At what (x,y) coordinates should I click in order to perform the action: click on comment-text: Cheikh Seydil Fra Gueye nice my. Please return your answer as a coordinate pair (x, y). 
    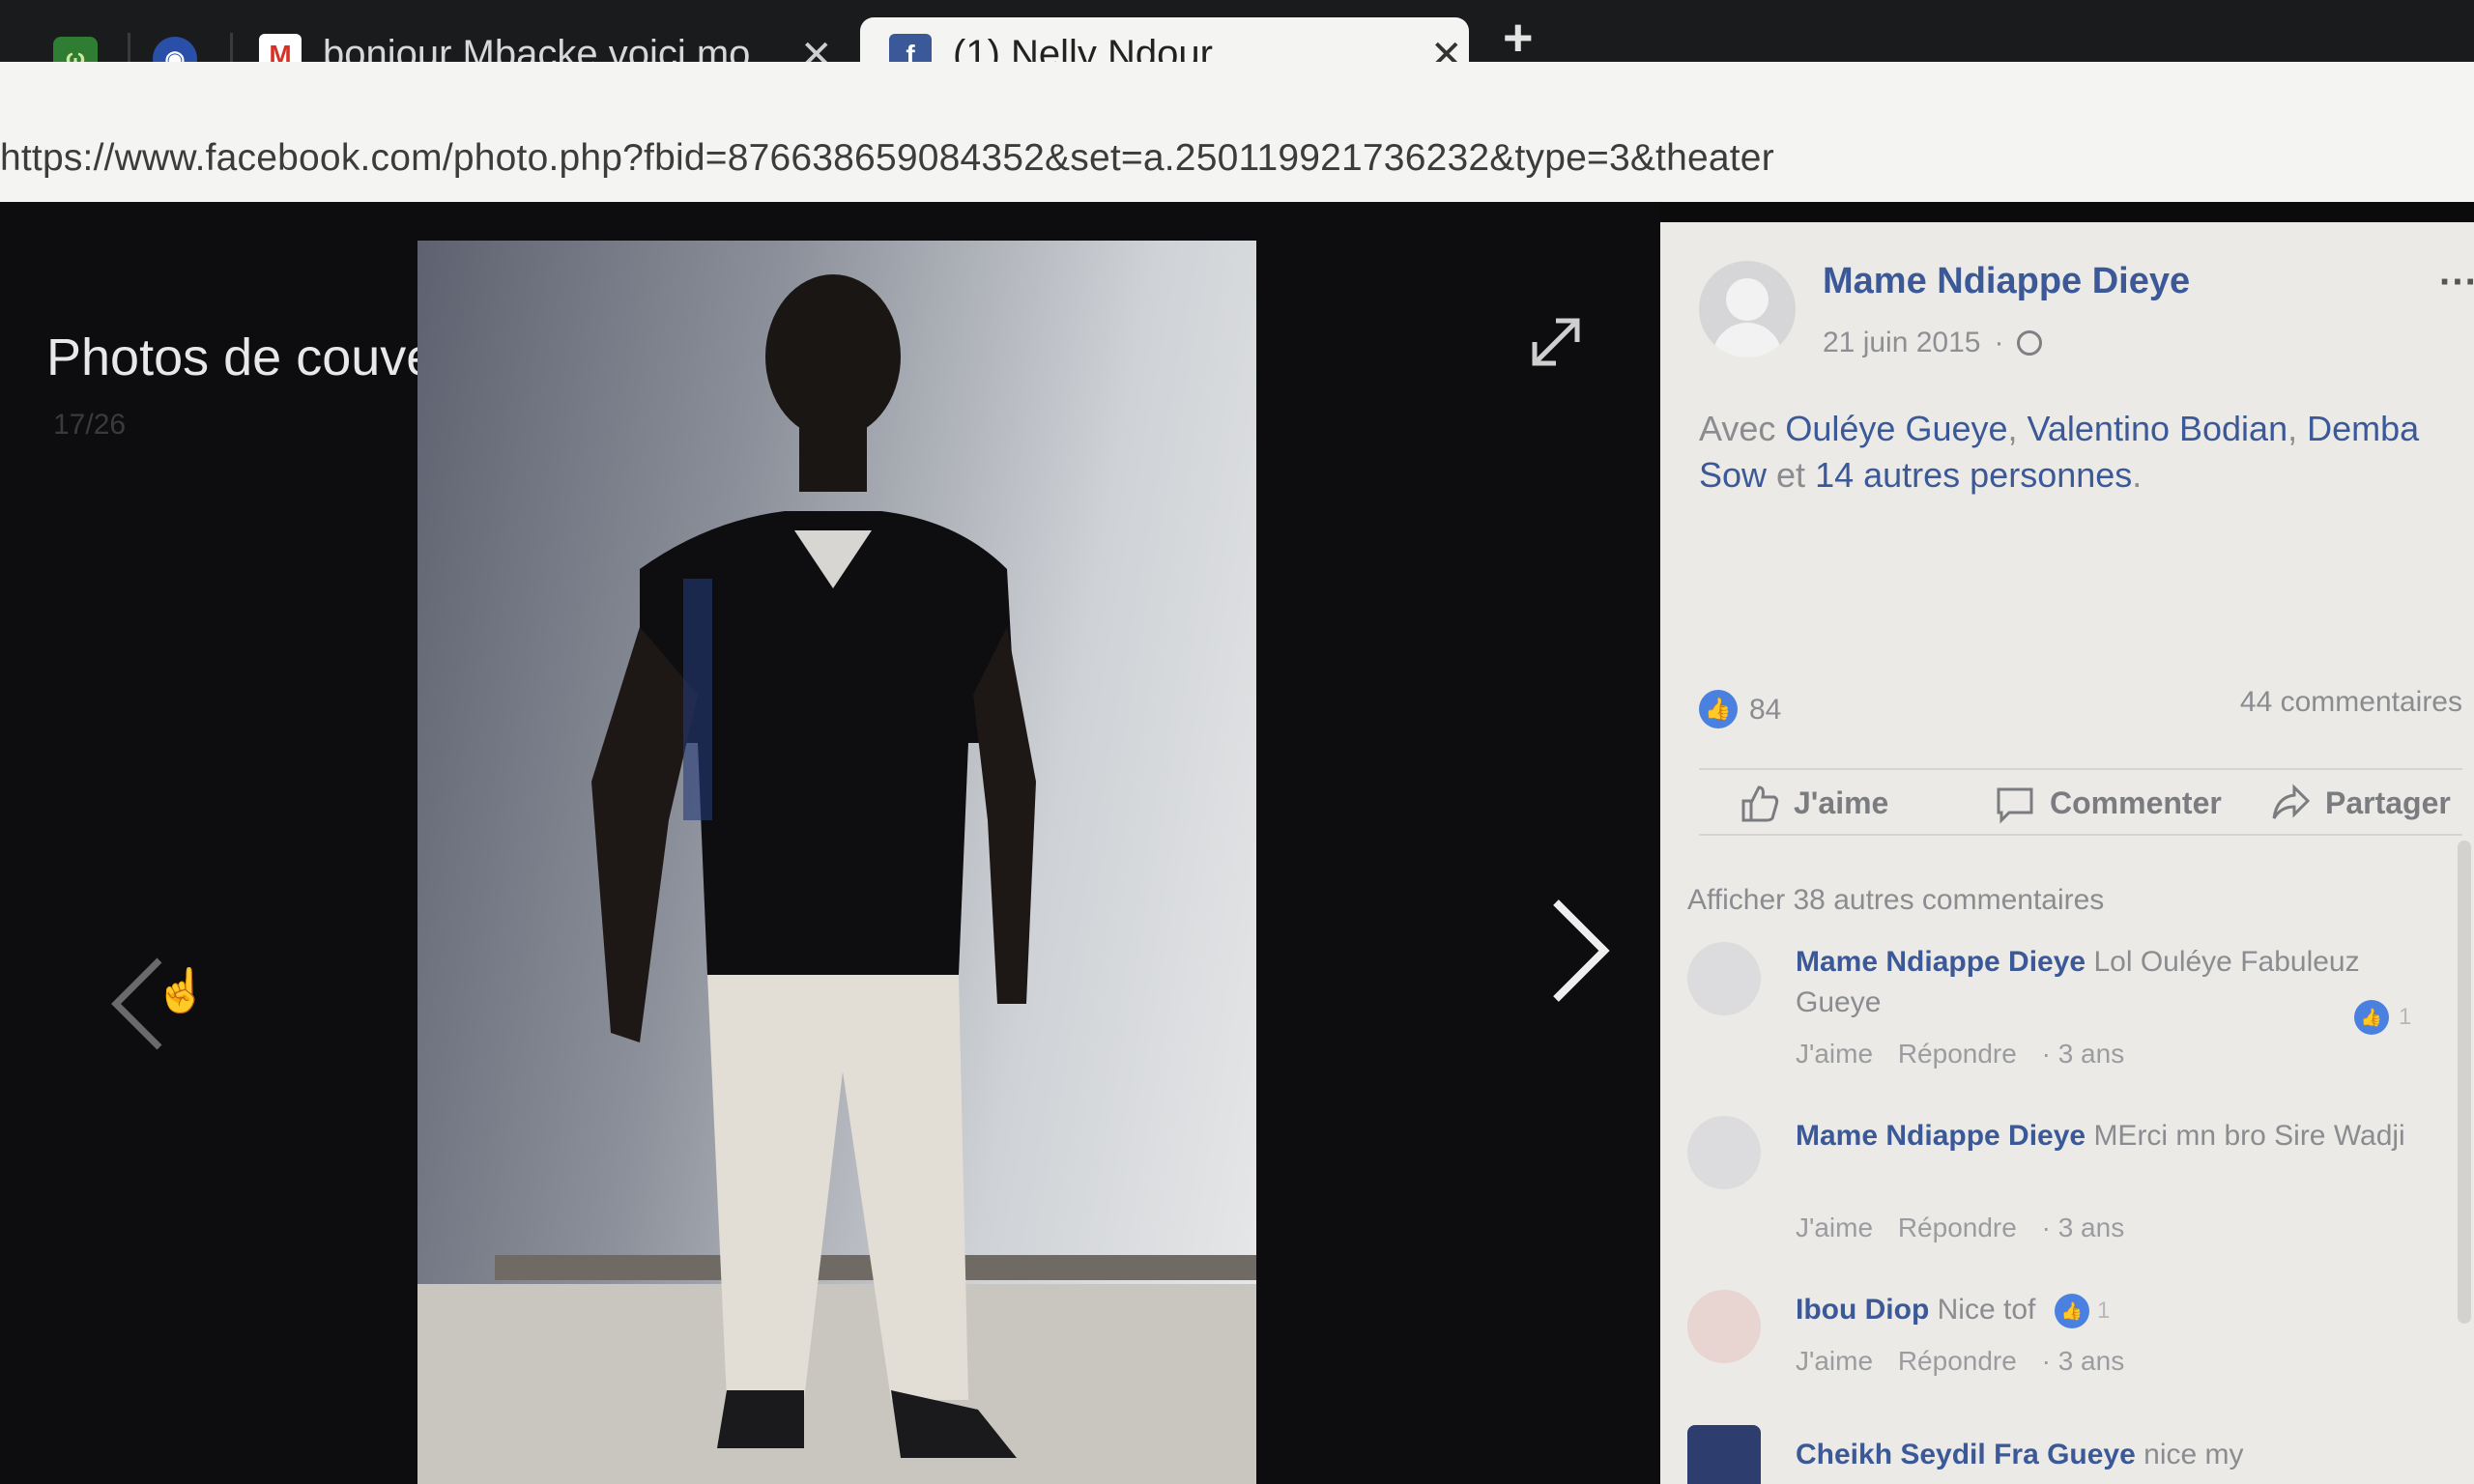
    Looking at the image, I should click on (2105, 1455).